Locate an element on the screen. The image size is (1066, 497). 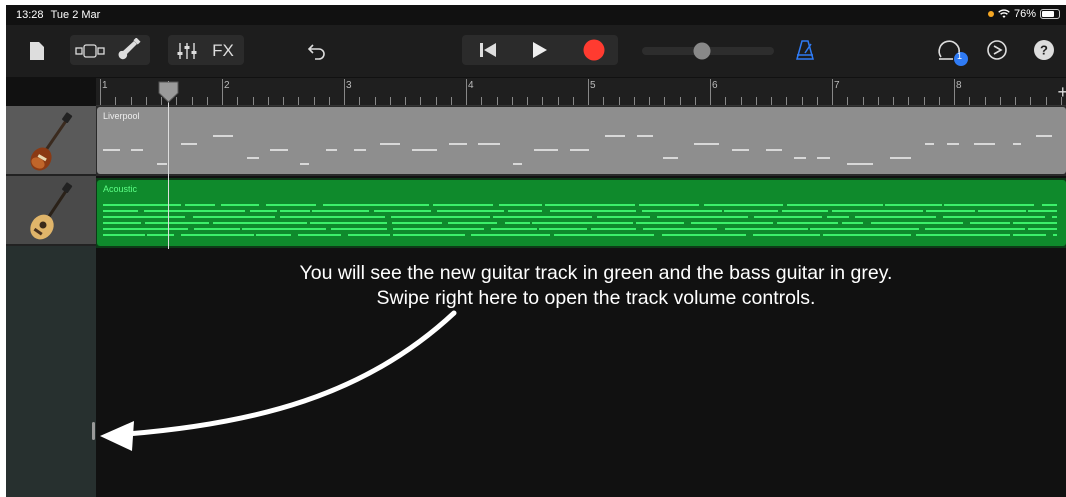
bar-number: 8 is located at coordinates (959, 85).